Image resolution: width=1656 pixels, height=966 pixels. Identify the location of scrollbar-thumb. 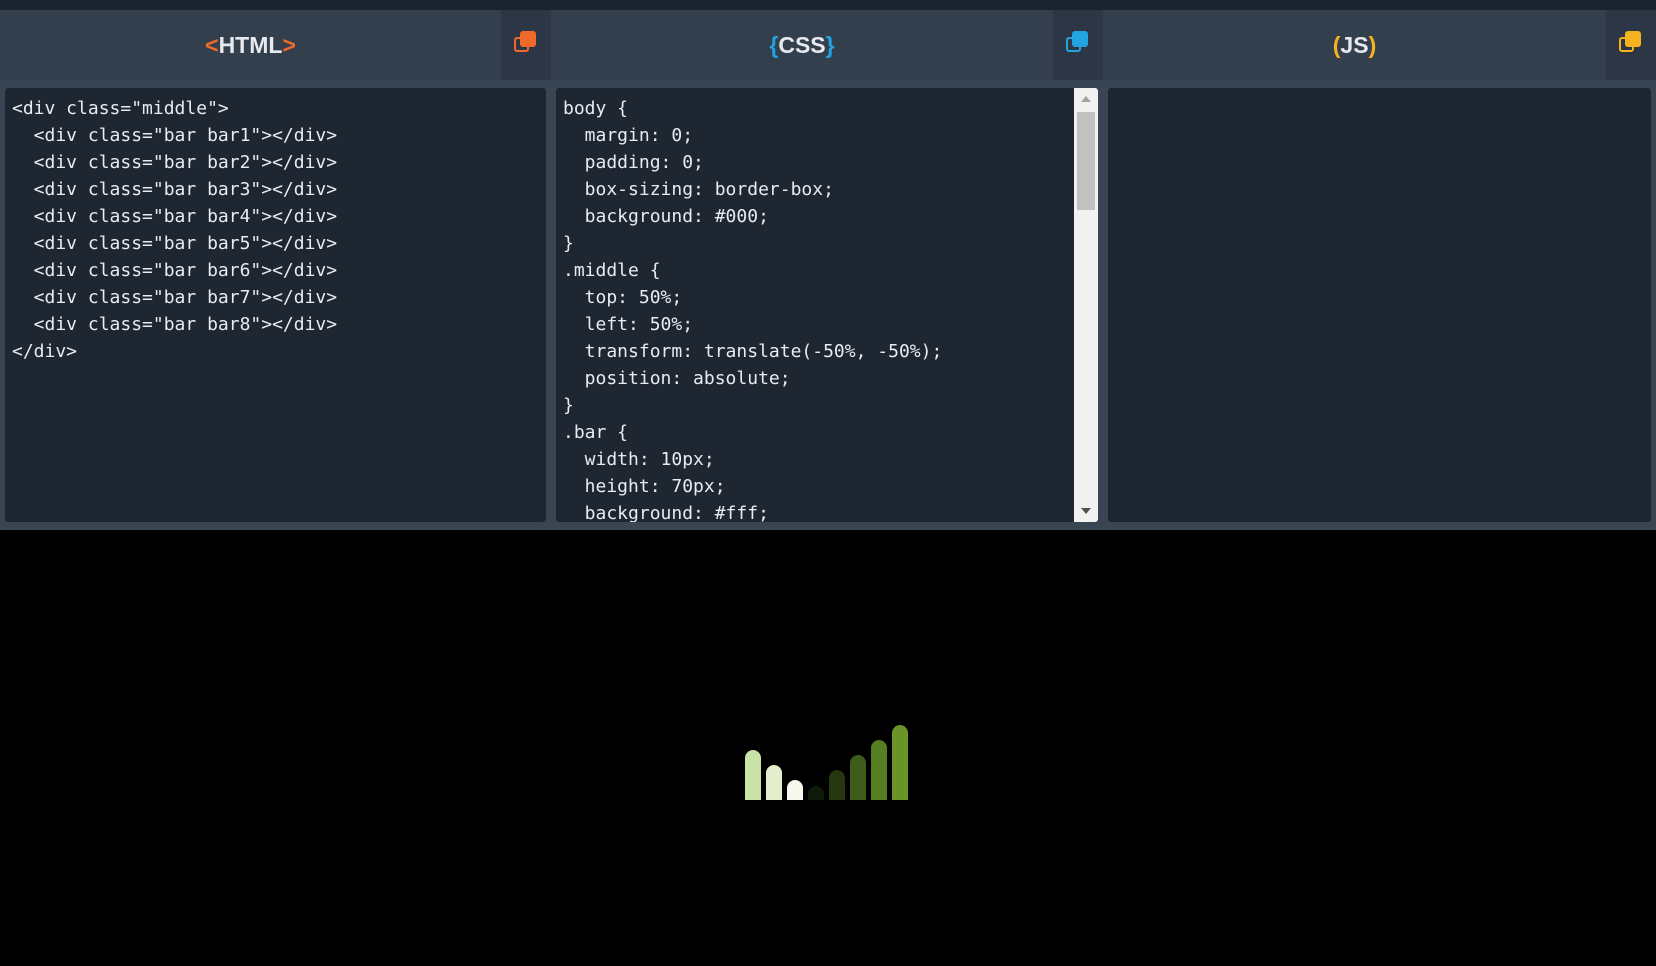
(1086, 161).